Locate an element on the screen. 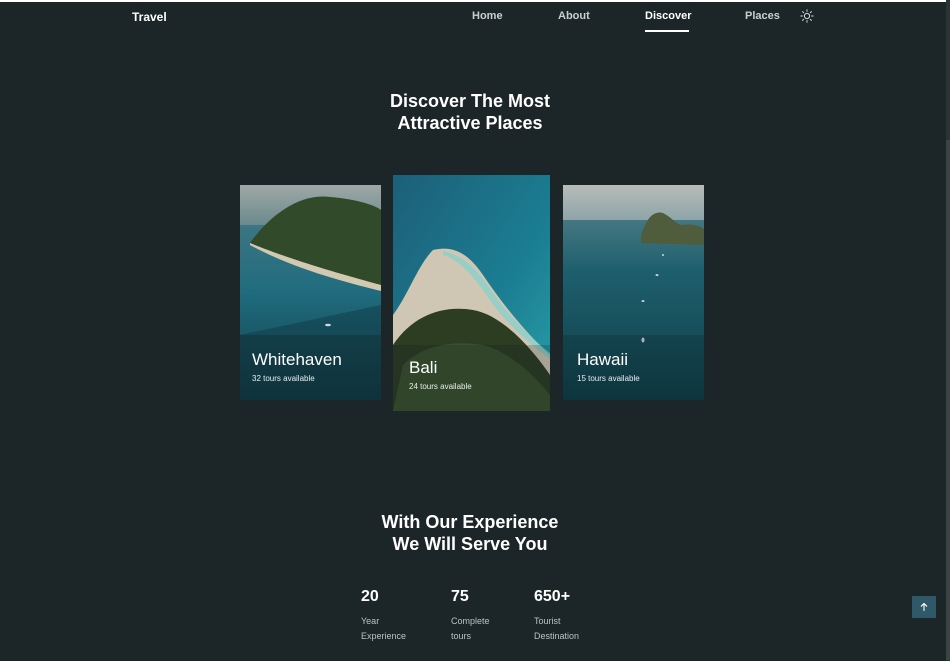  experience-title-line1: With Our Experience is located at coordinates (470, 522).